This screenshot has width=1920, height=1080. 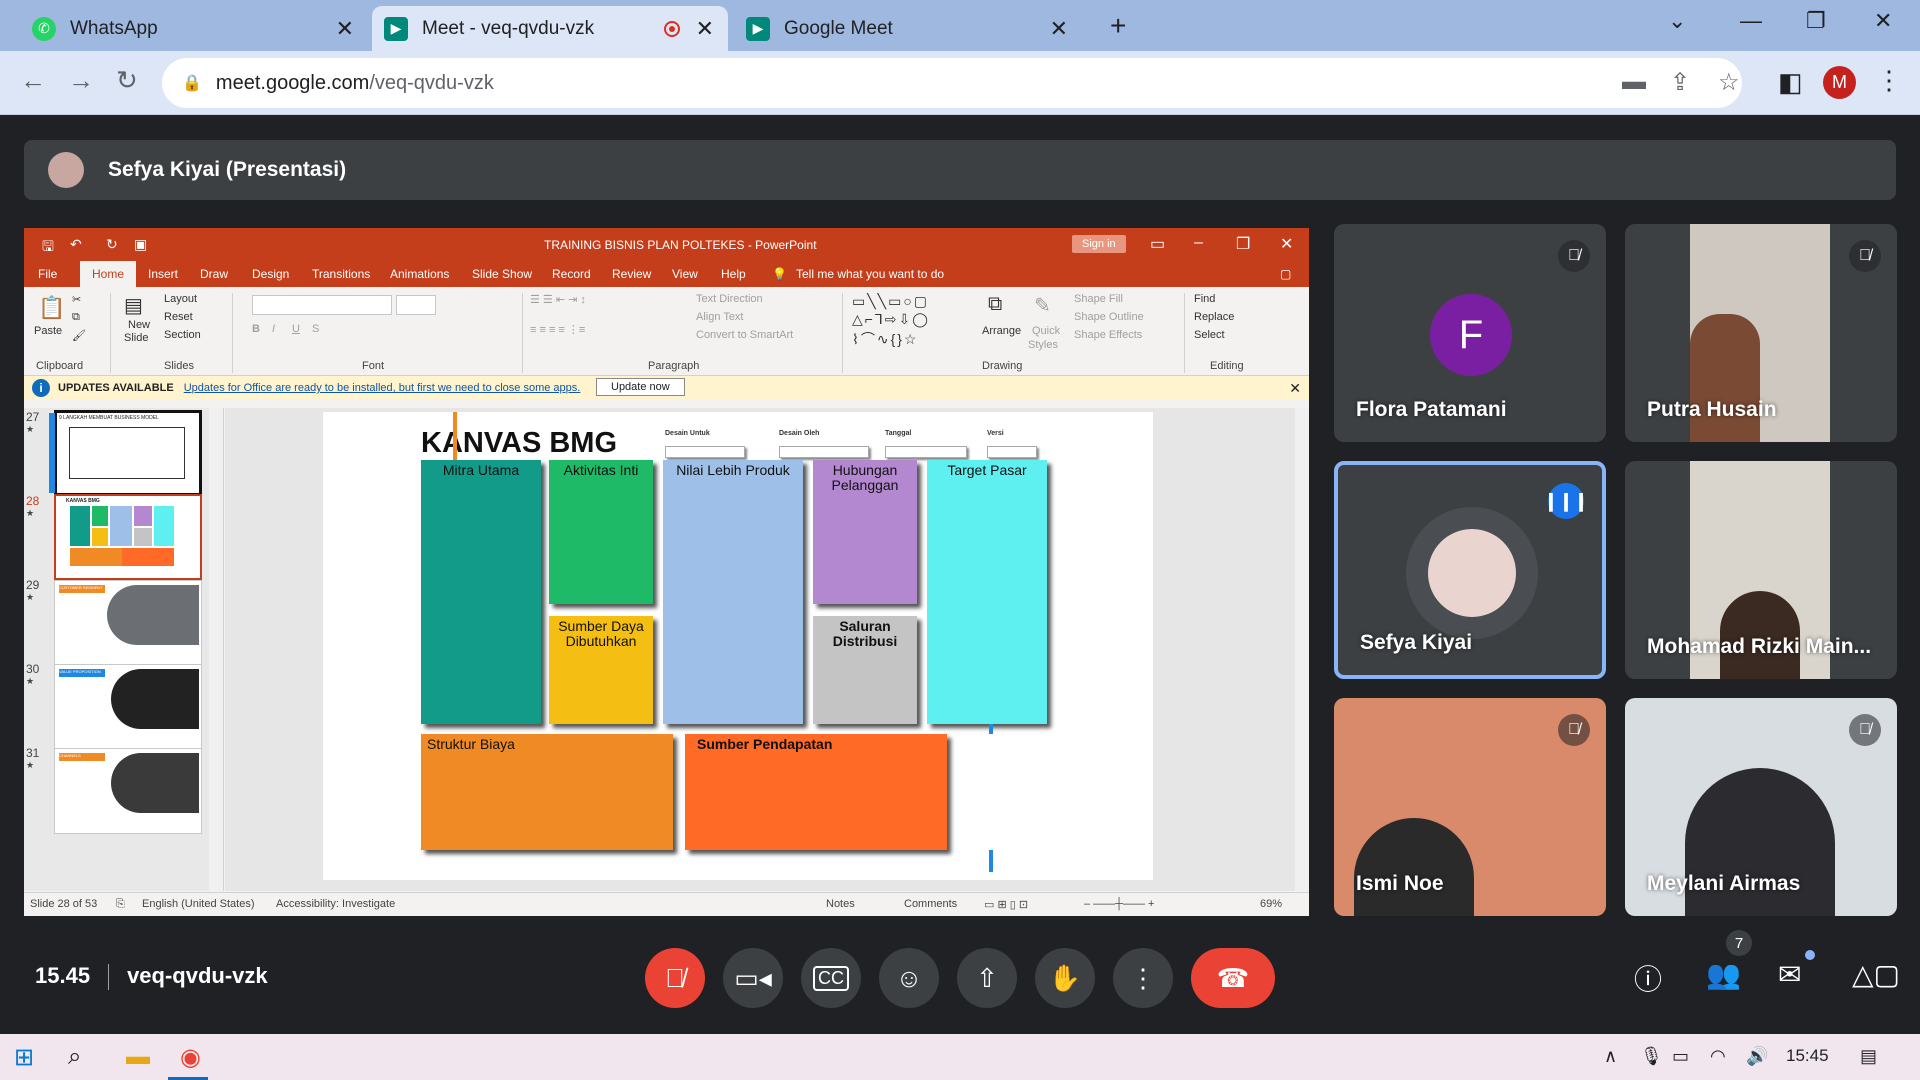 What do you see at coordinates (1158, 244) in the screenshot?
I see `ribbon-display-icon: ▭` at bounding box center [1158, 244].